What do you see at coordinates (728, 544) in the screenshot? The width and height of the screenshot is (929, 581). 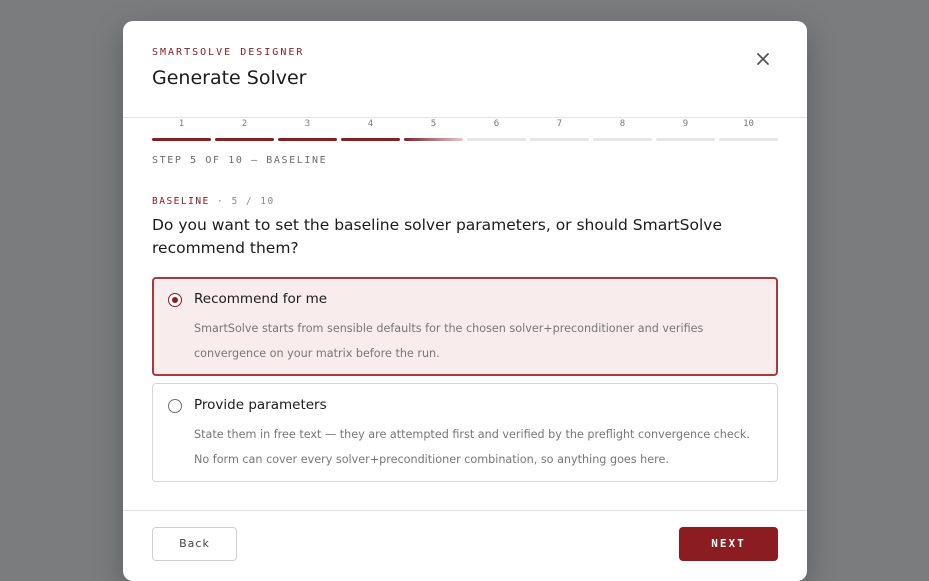 I see `next-button: NEXT` at bounding box center [728, 544].